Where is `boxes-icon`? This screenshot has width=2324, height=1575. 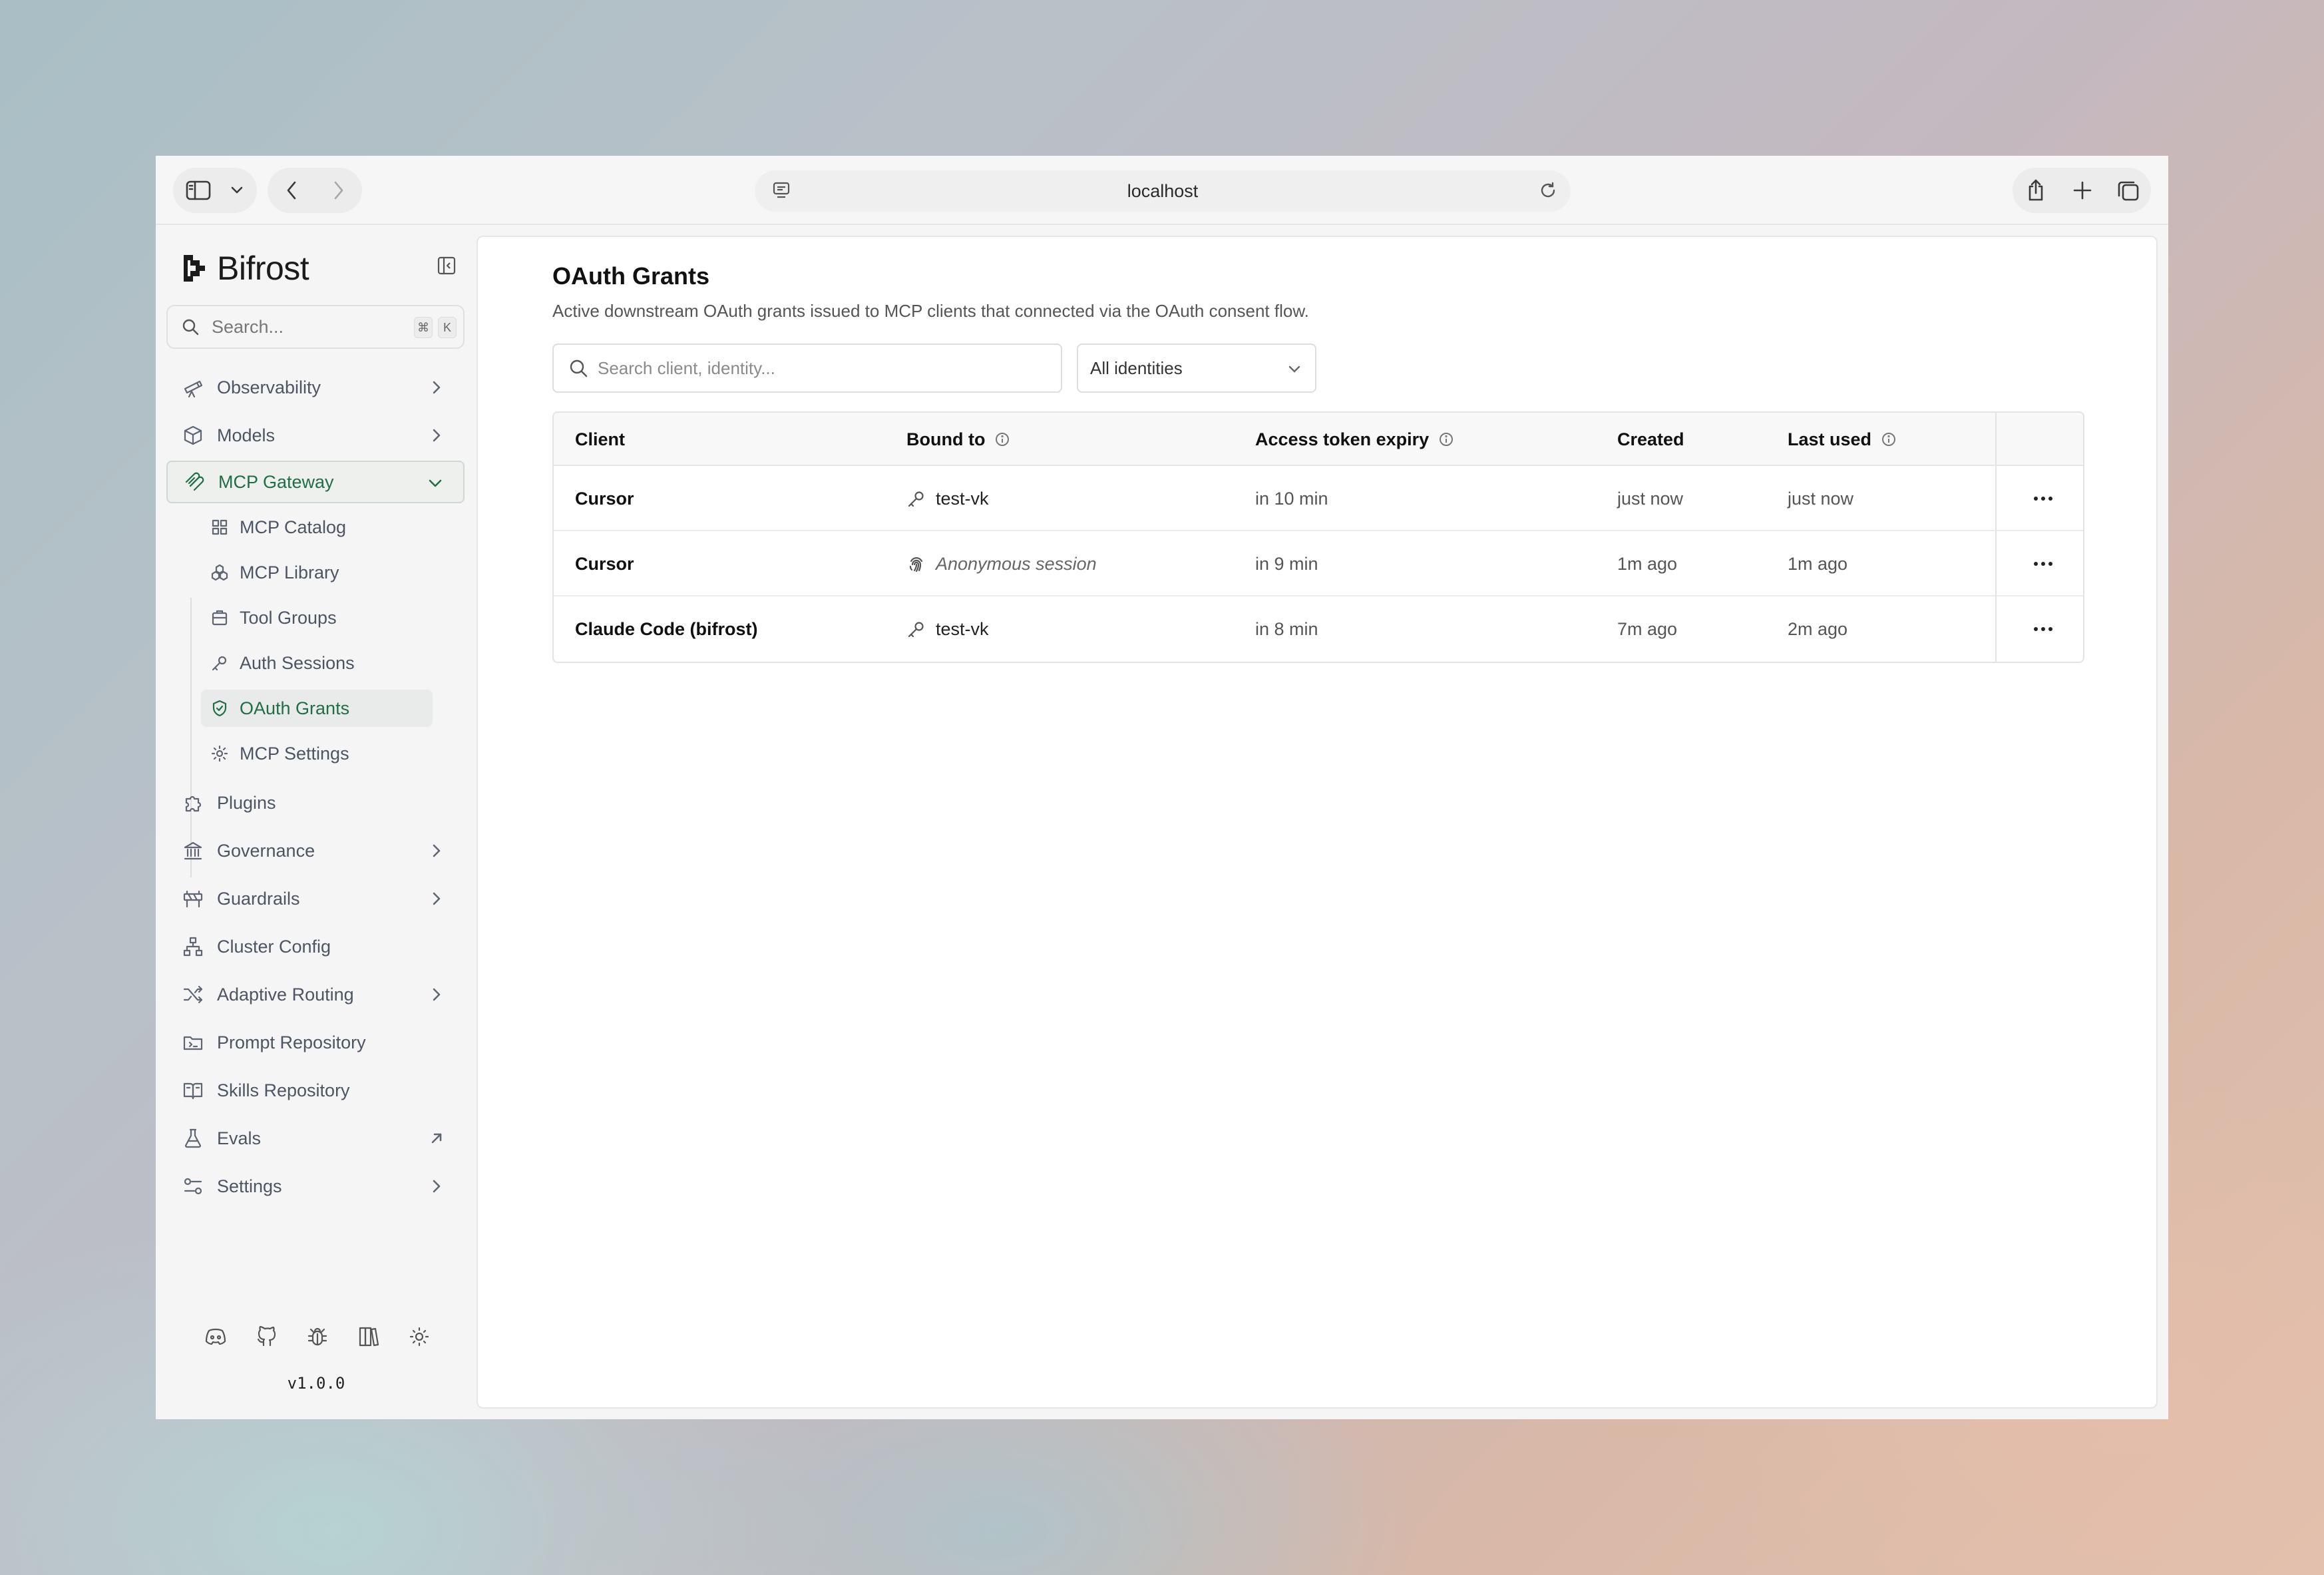
boxes-icon is located at coordinates (219, 572).